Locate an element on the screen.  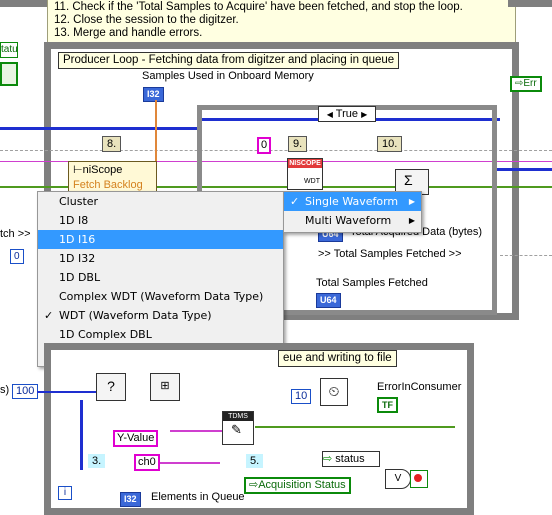
elements-in-queue-indicator: I32 is located at coordinates (130, 499).